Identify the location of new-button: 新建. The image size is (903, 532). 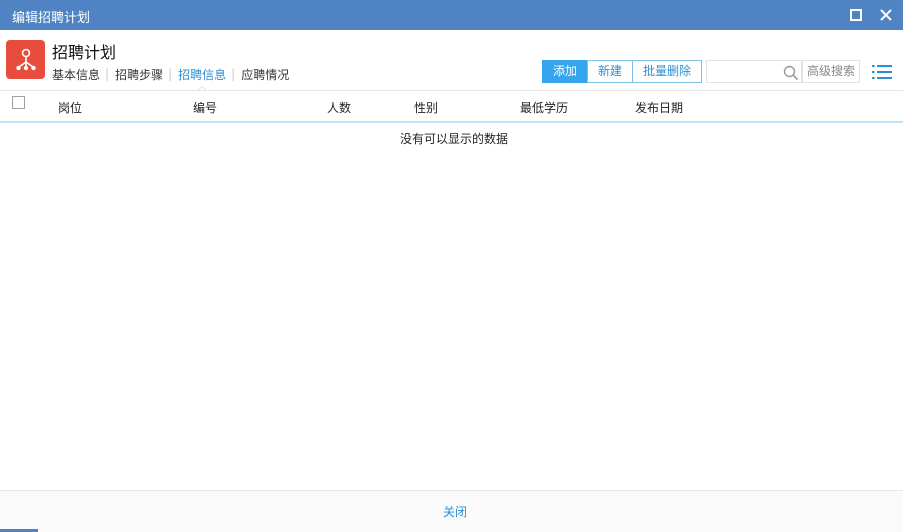
(610, 71).